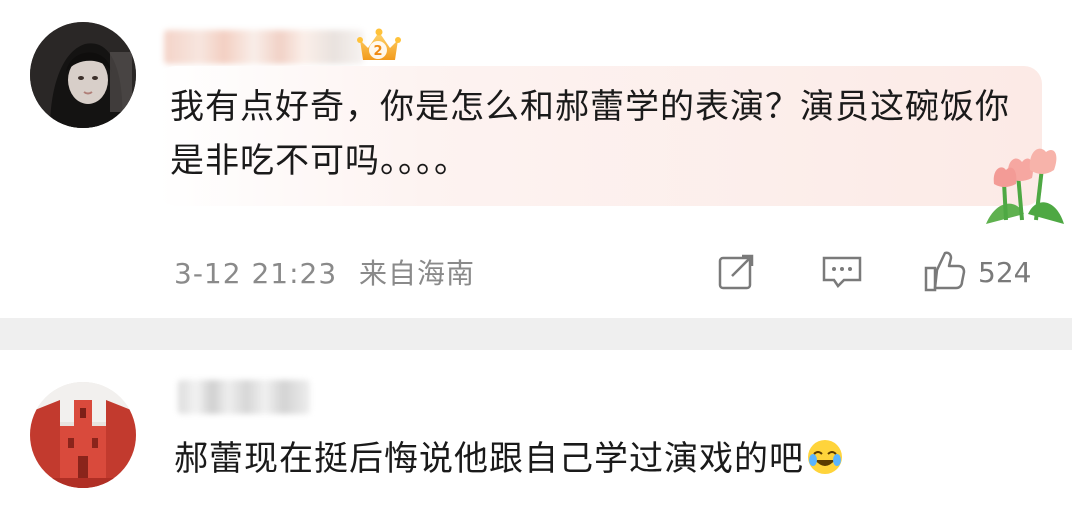 This screenshot has width=1072, height=511. I want to click on like-button: 524, so click(976, 272).